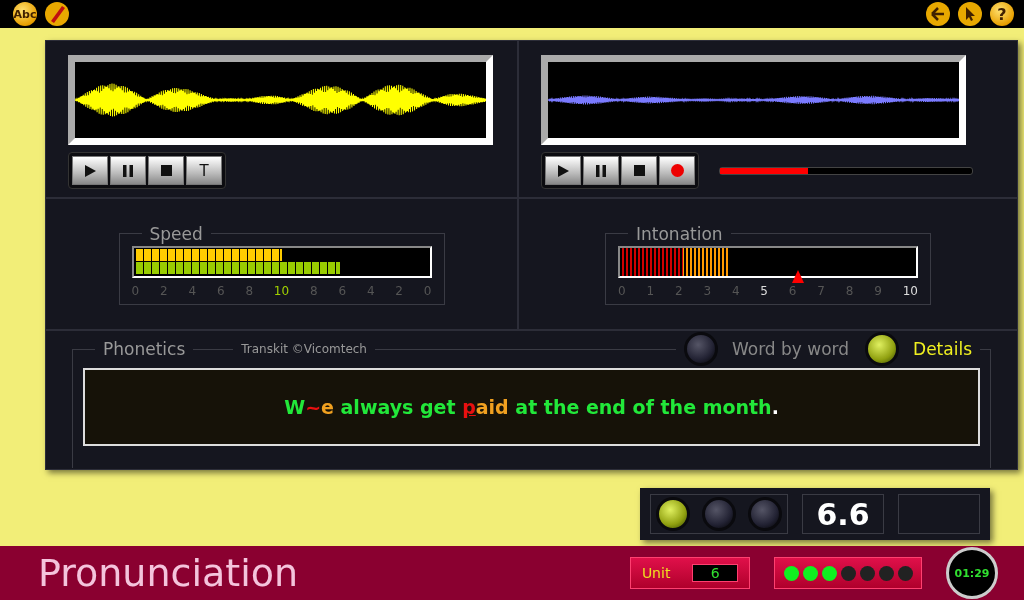  Describe the element at coordinates (790, 349) in the screenshot. I see `mode-label: Word by word` at that location.